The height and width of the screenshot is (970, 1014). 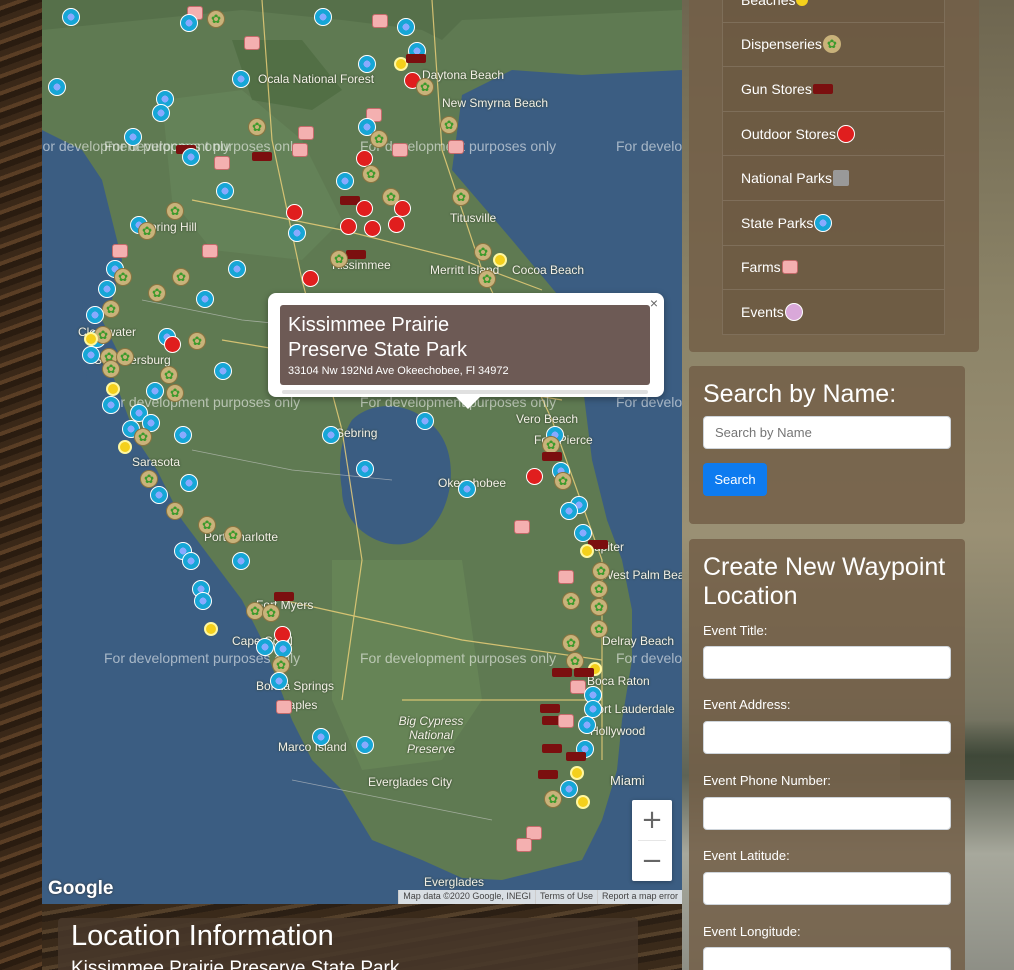 I want to click on category-farms: Farms, so click(x=833, y=268).